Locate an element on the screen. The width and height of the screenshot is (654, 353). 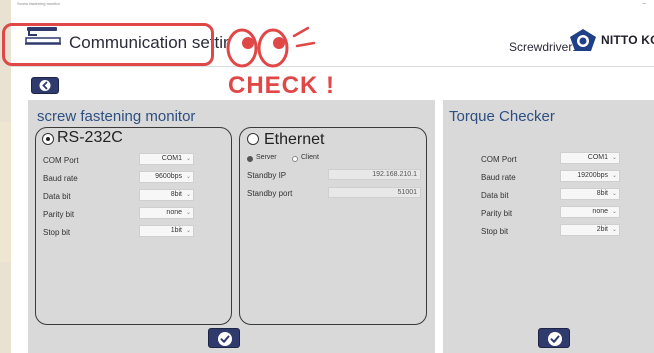
tq-com-port-select: COM1 ⌄ is located at coordinates (590, 158).